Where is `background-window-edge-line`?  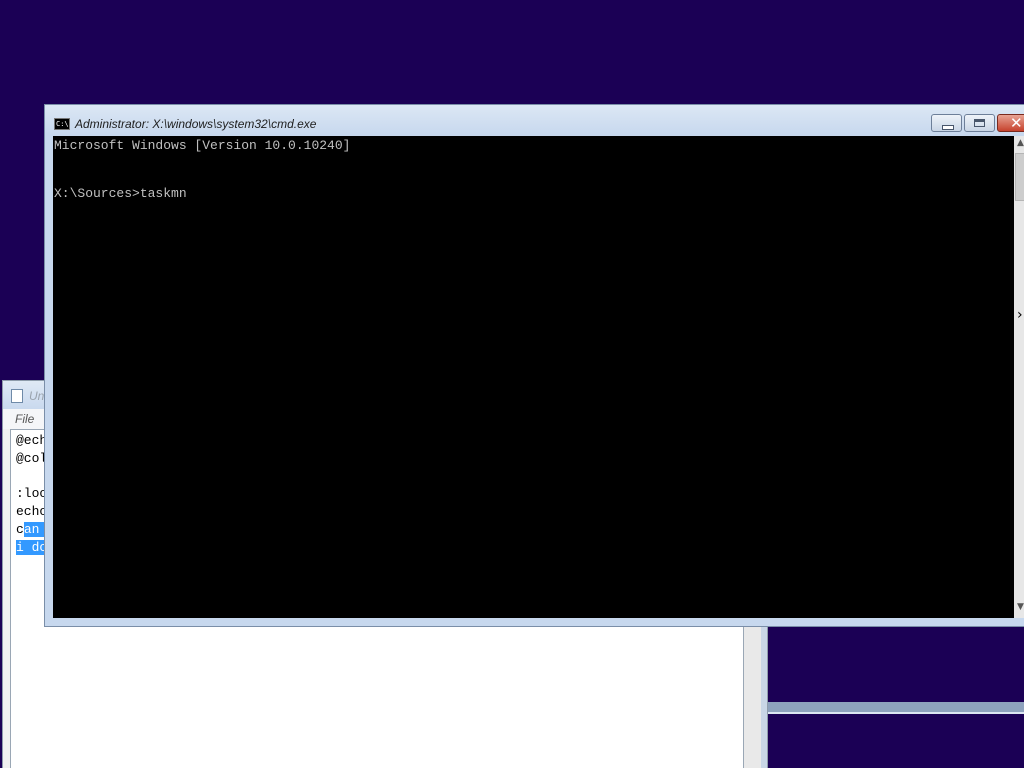
background-window-edge-line is located at coordinates (896, 713).